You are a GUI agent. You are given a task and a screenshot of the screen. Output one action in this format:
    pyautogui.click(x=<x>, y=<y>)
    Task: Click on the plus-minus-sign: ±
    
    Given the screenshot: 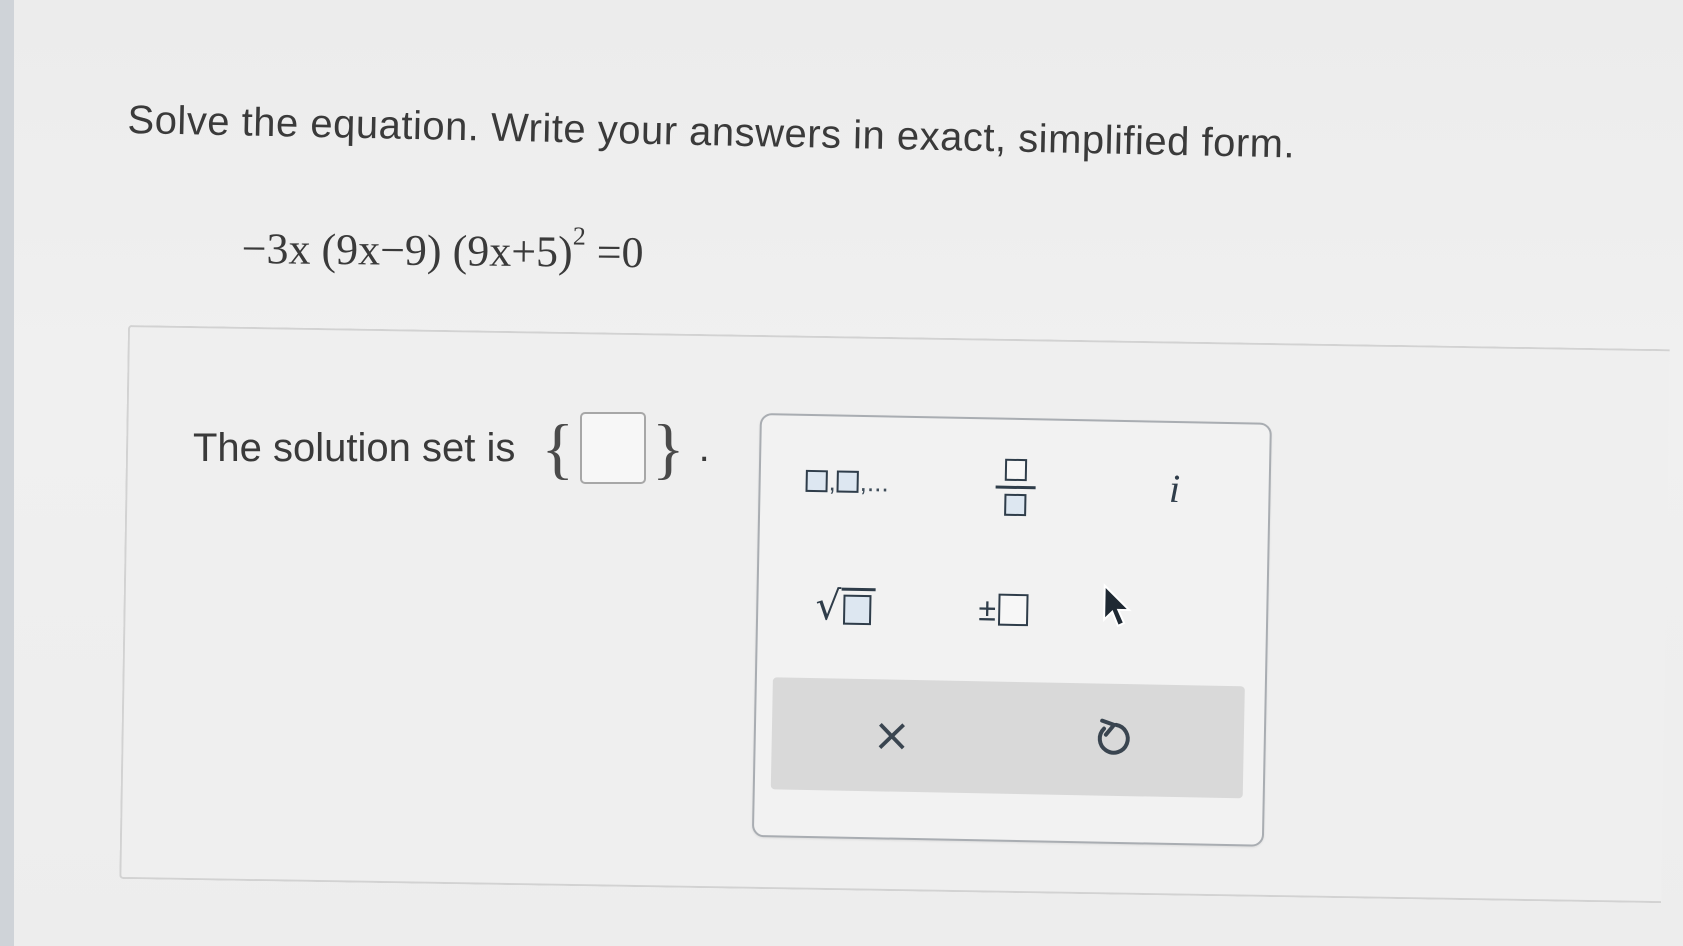 What is the action you would take?
    pyautogui.click(x=987, y=609)
    